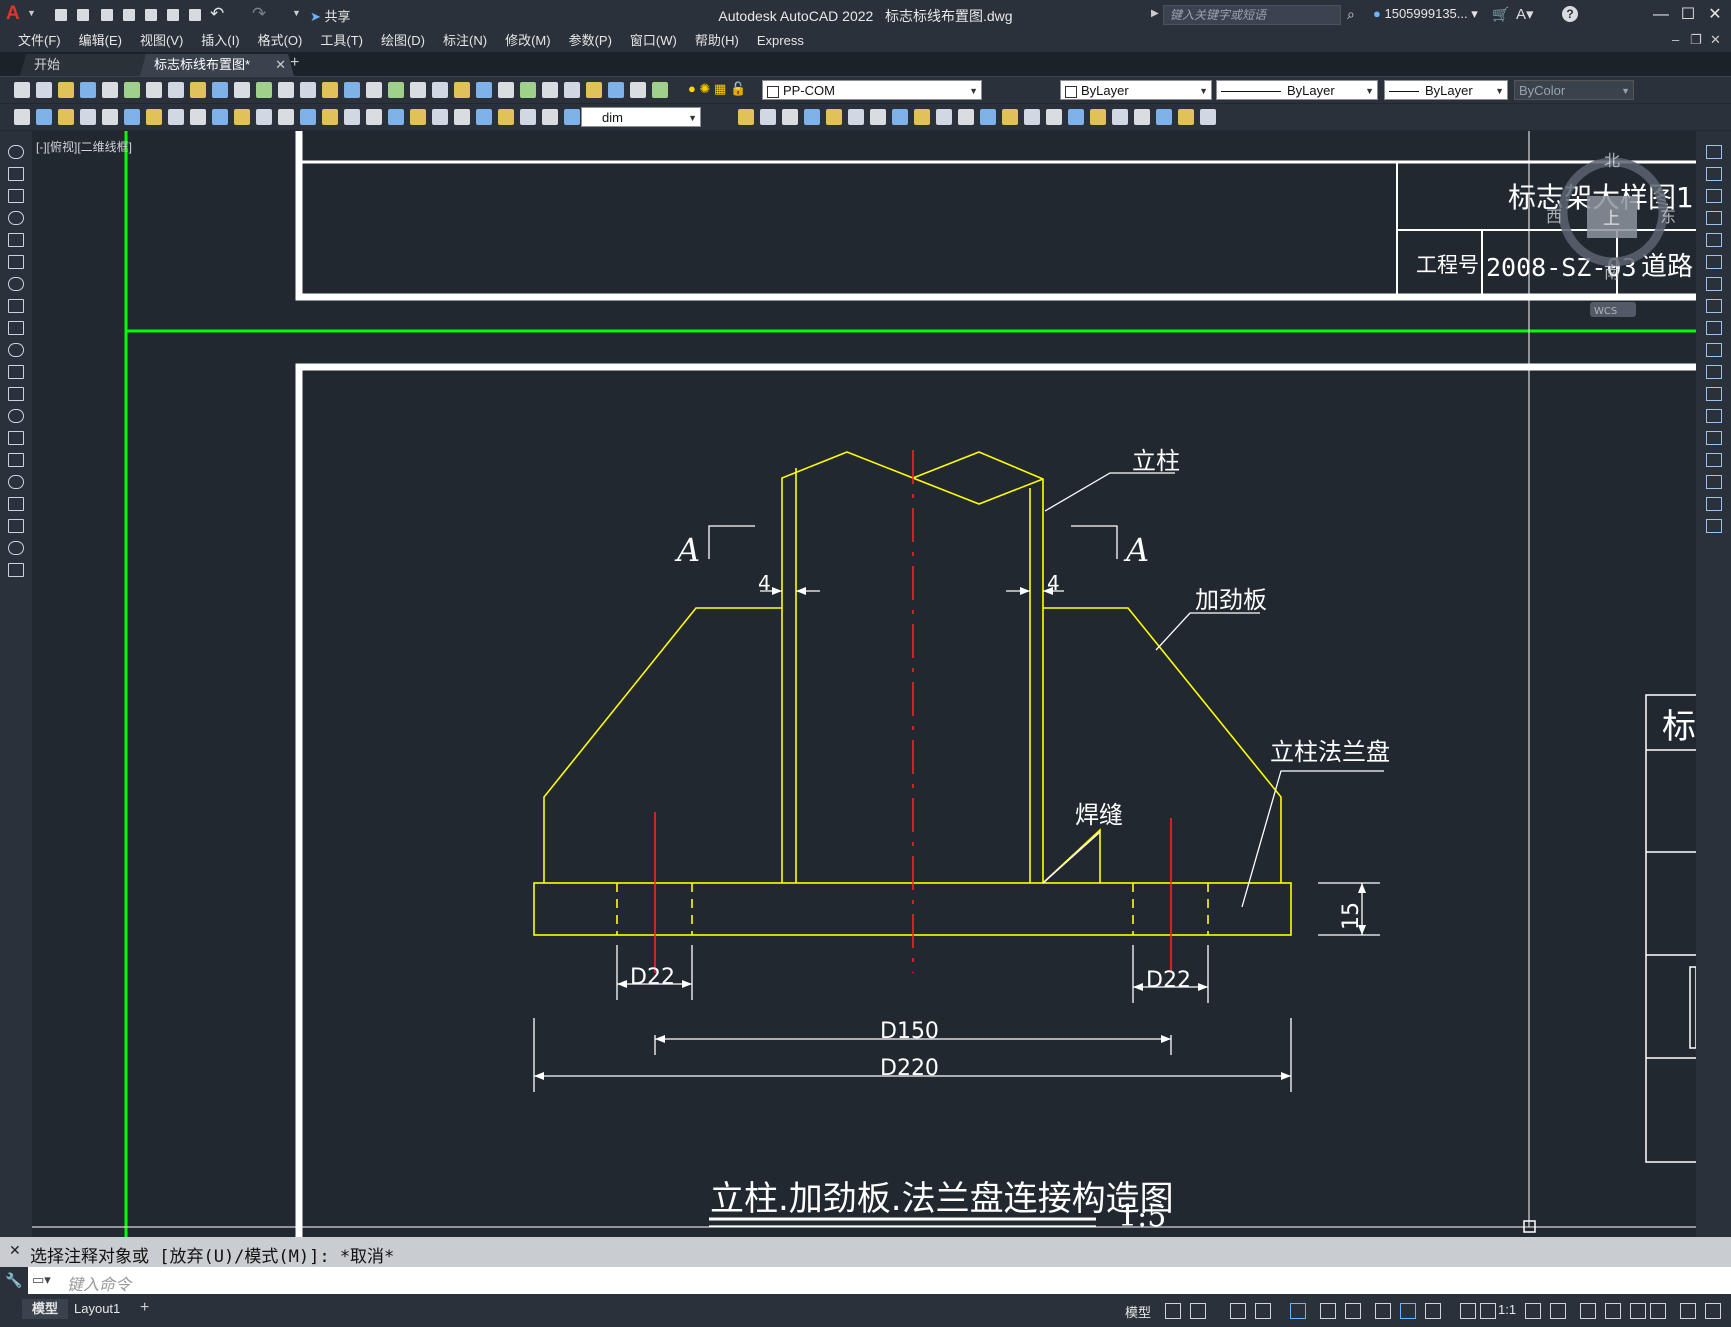 The width and height of the screenshot is (1731, 1327). Describe the element at coordinates (99, 1283) in the screenshot. I see `command-input: 键入命令` at that location.